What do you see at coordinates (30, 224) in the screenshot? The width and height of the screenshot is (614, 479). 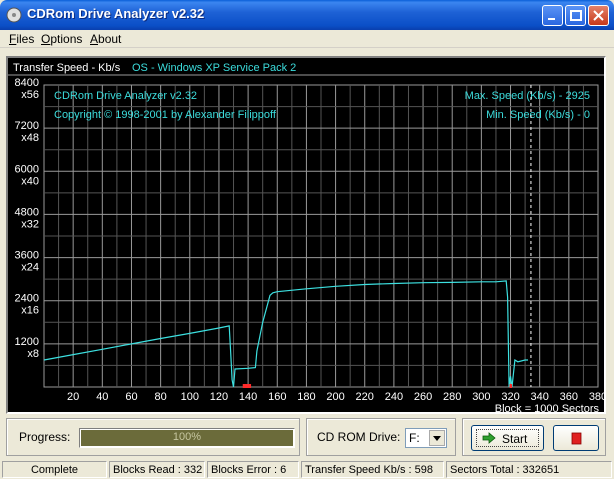 I see `y-tick-label-multiplier: x32` at bounding box center [30, 224].